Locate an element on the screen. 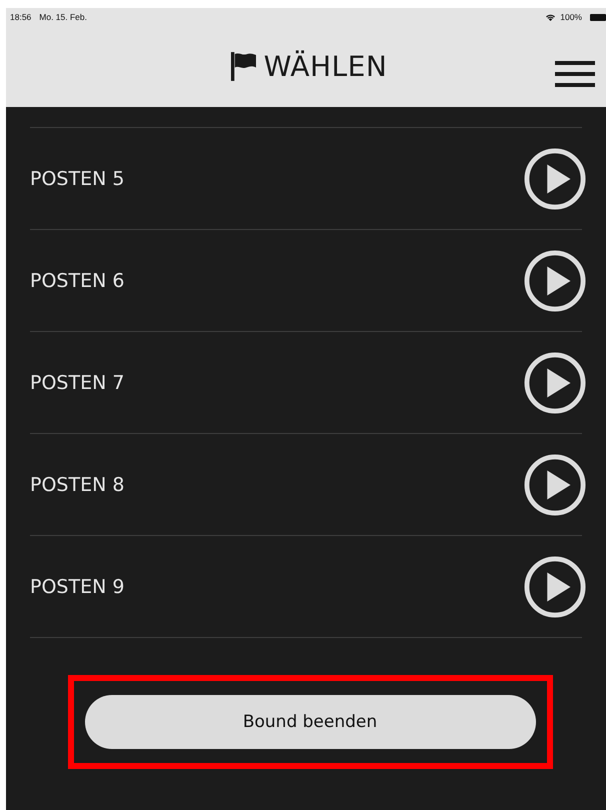 This screenshot has height=810, width=606. post-label: POSTEN 7 is located at coordinates (77, 383).